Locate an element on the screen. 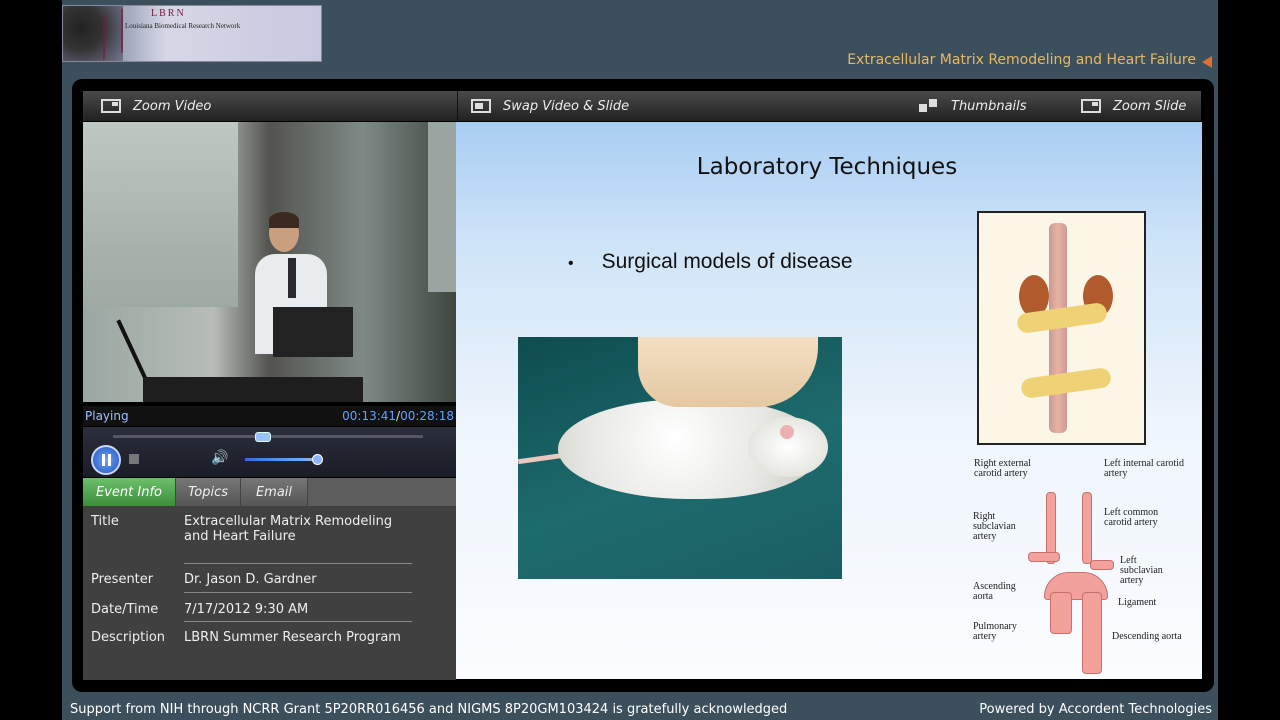  dna-helix-icon is located at coordinates (113, 34).